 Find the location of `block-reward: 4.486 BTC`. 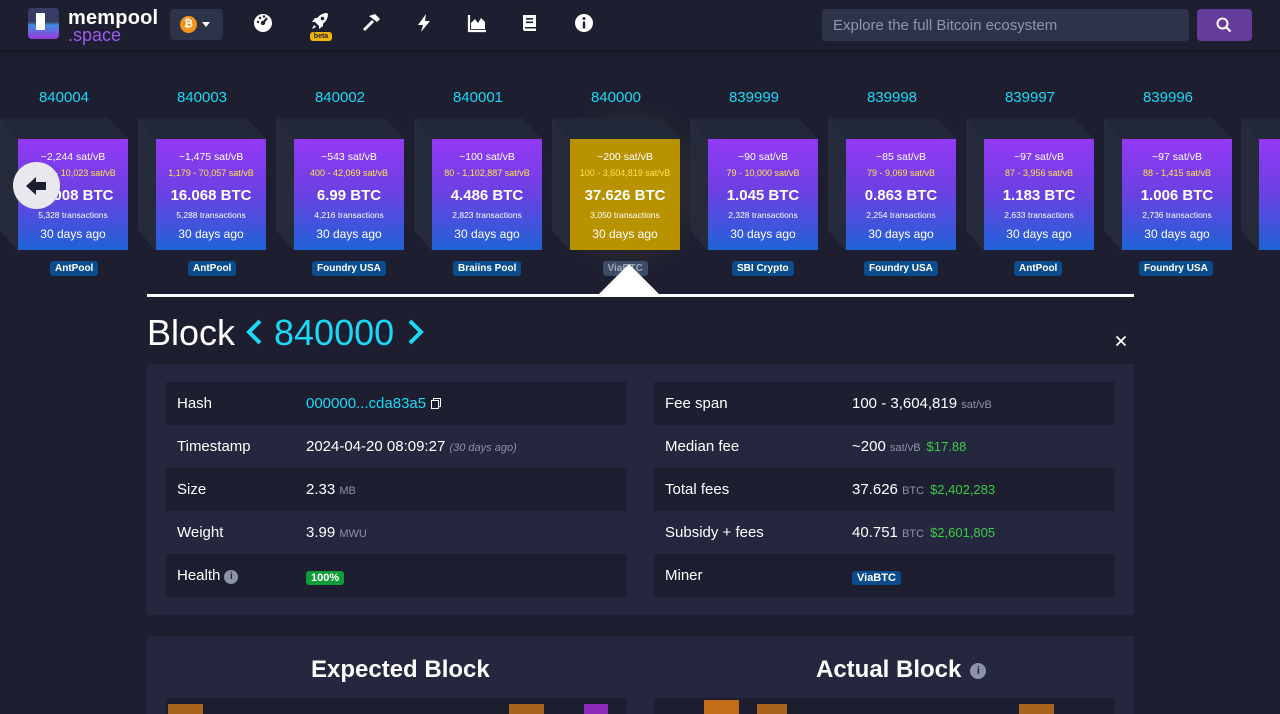

block-reward: 4.486 BTC is located at coordinates (487, 195).